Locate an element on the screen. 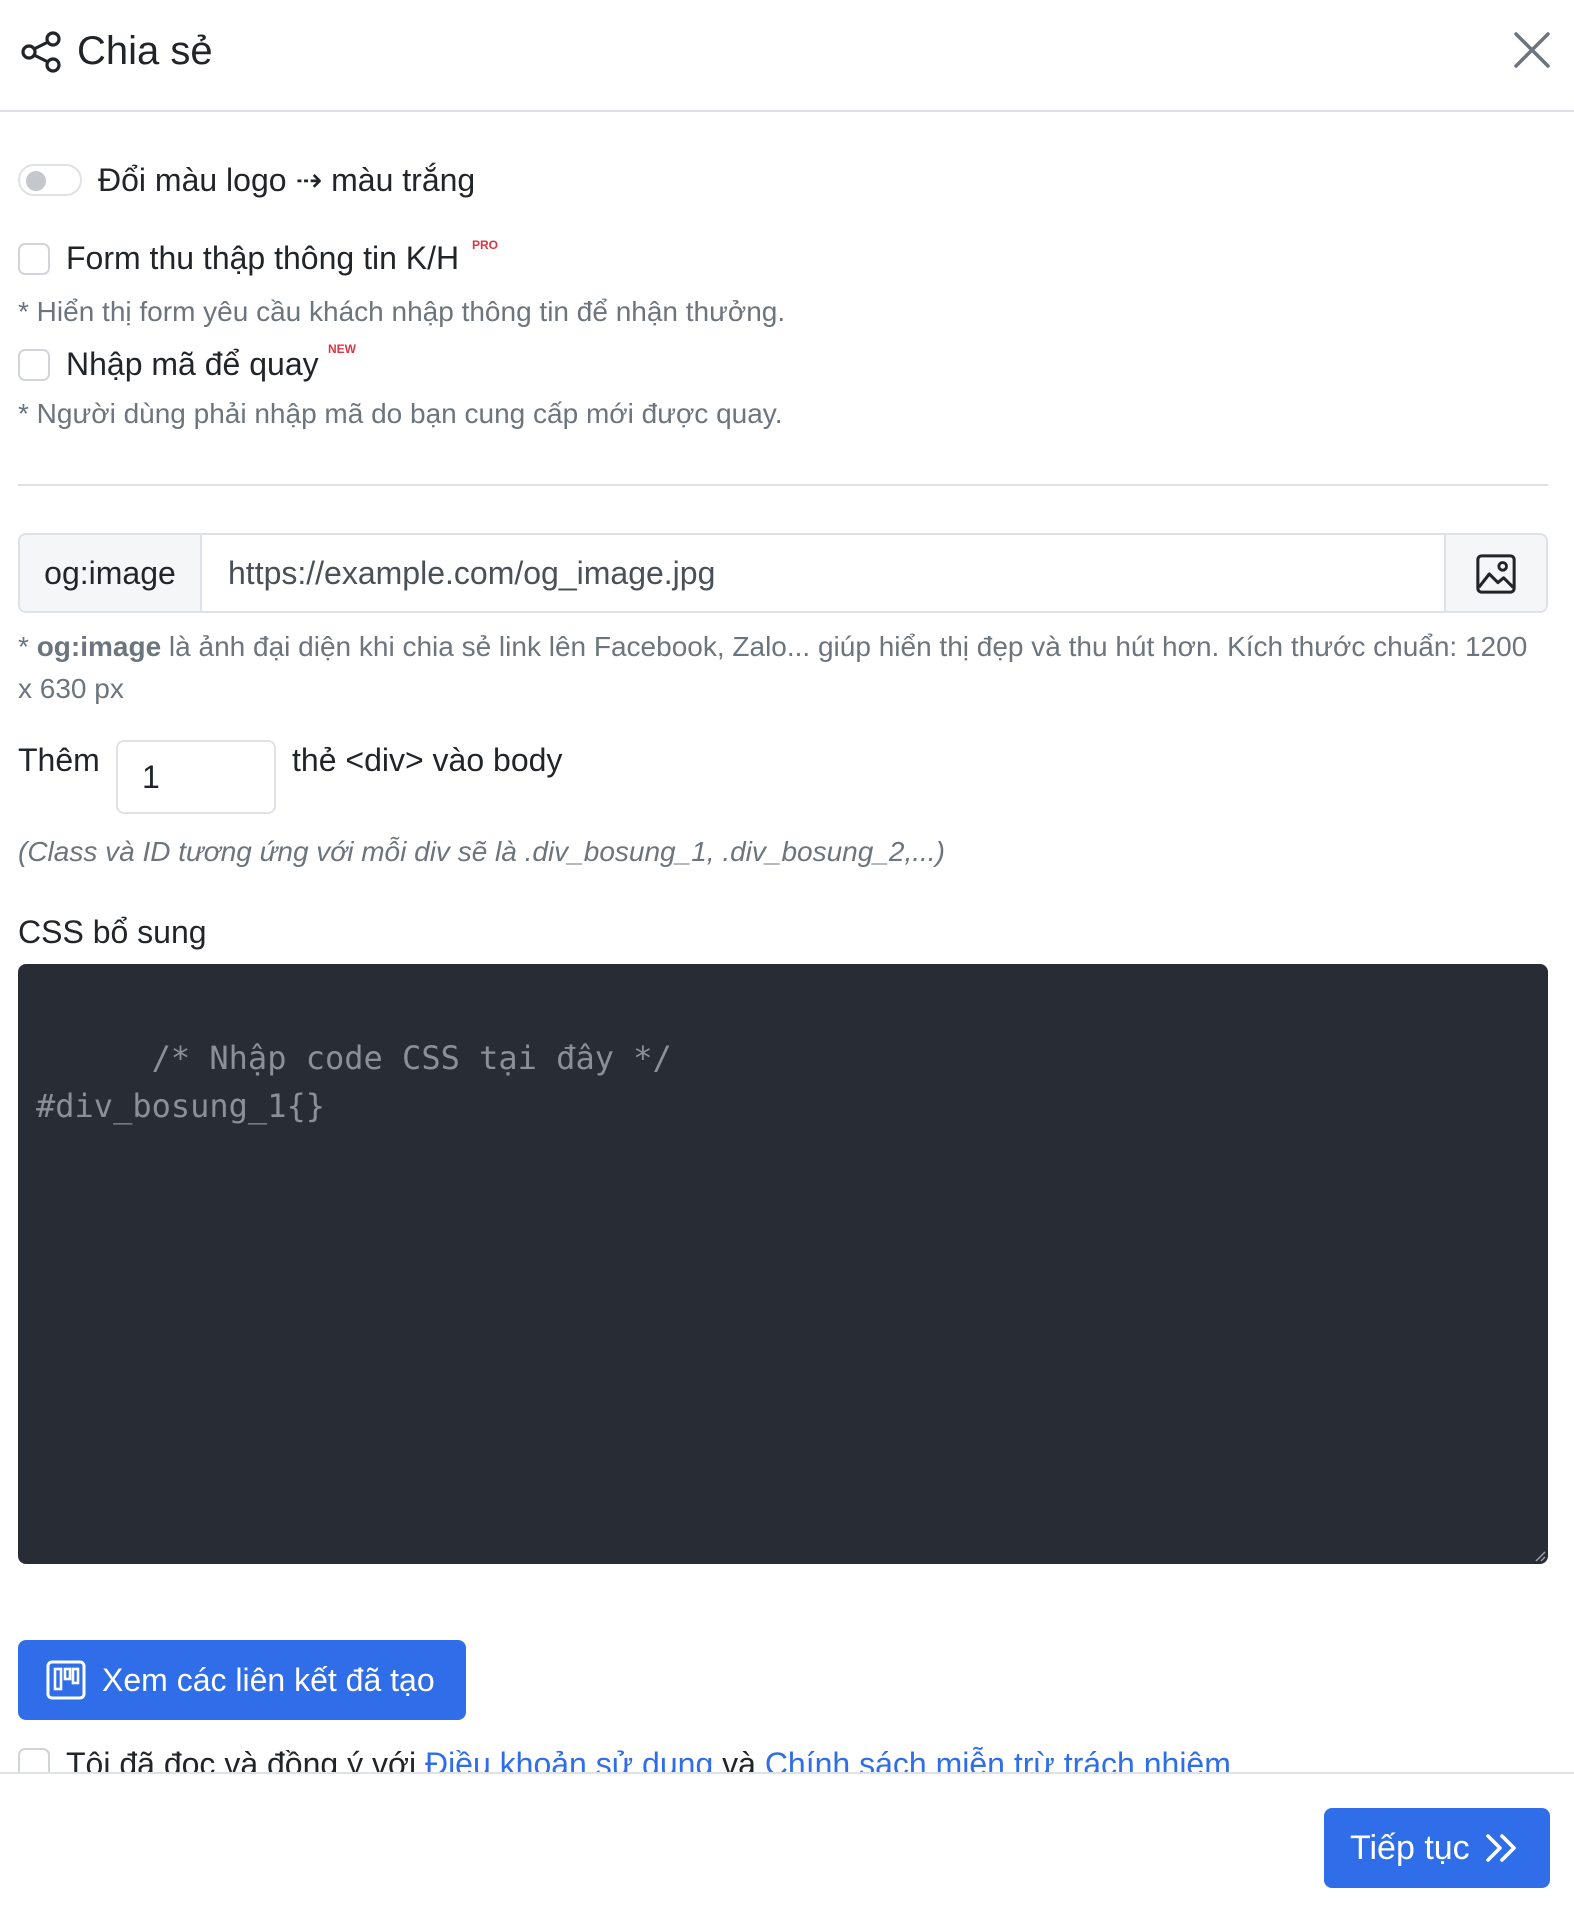 The image size is (1574, 1908). og-image-prefix: og:image is located at coordinates (111, 573).